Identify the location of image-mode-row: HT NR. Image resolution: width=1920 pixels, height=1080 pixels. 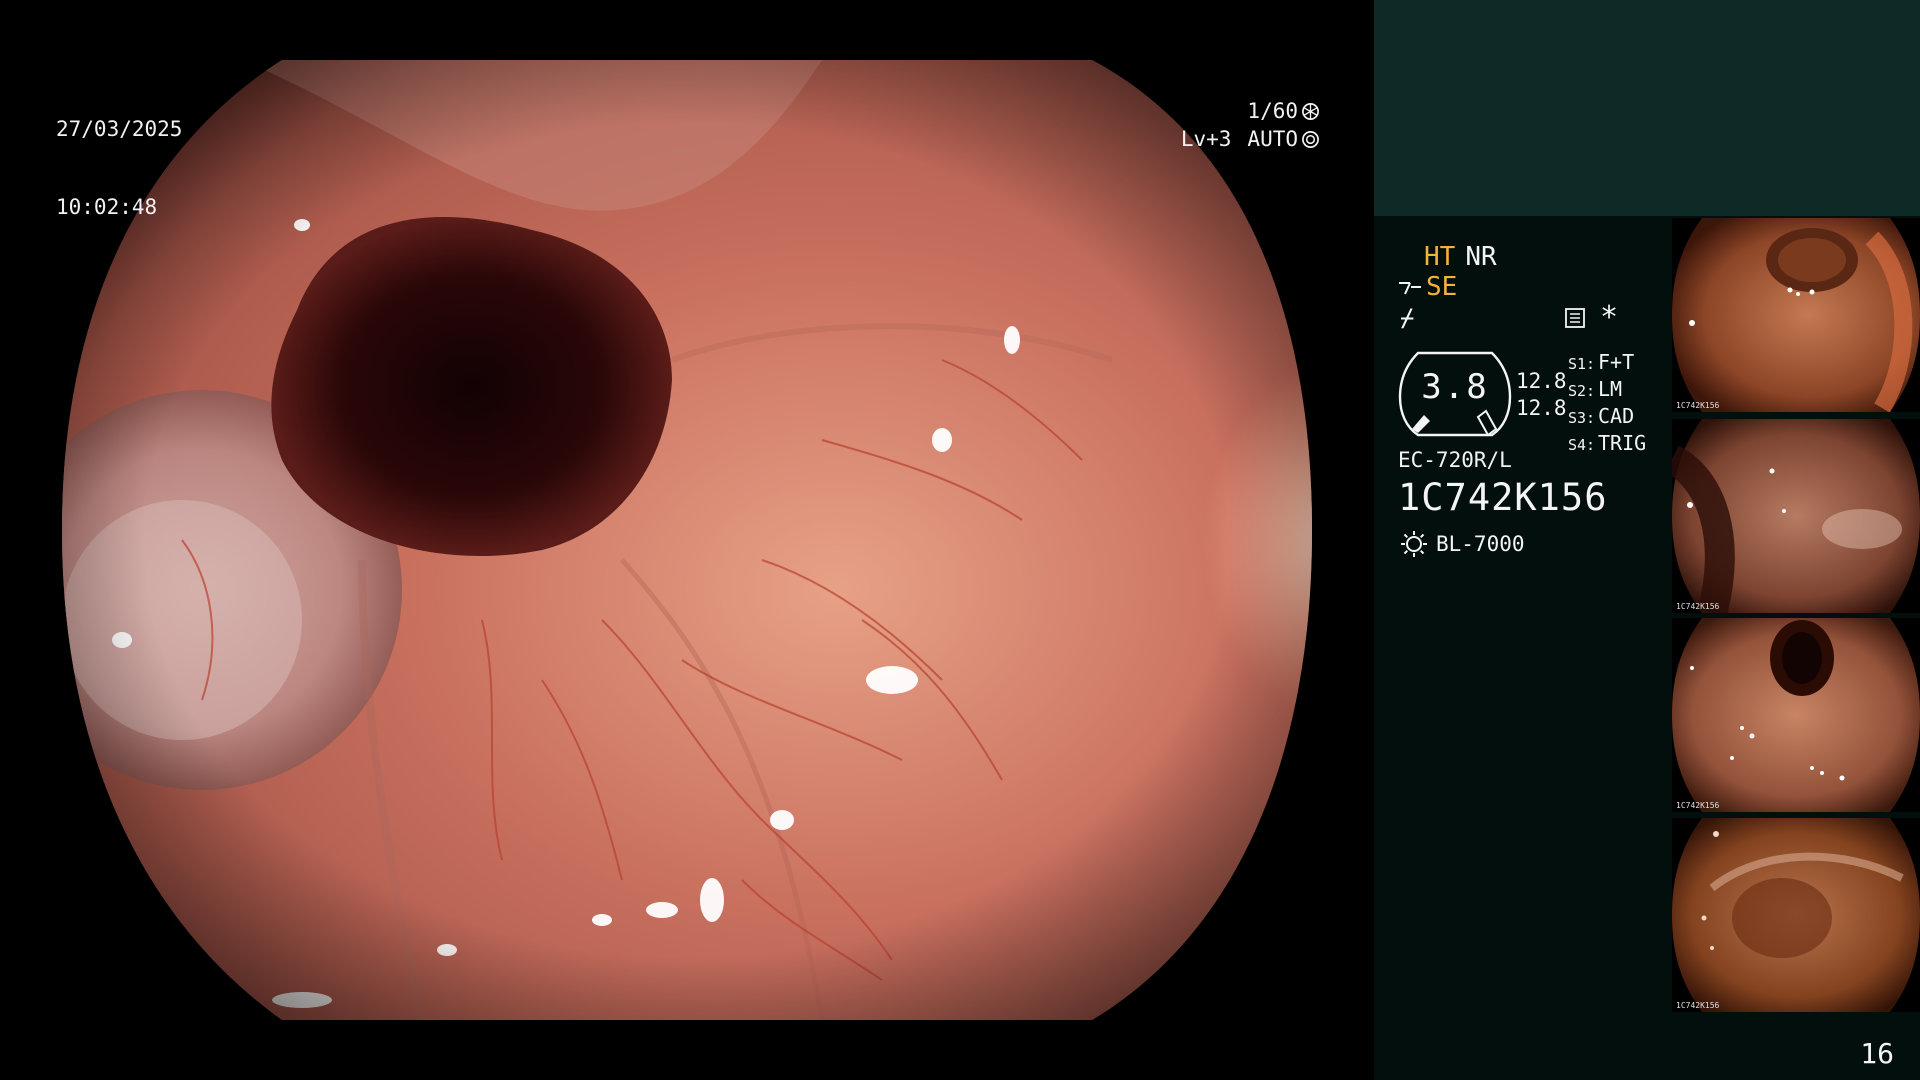
(1465, 257).